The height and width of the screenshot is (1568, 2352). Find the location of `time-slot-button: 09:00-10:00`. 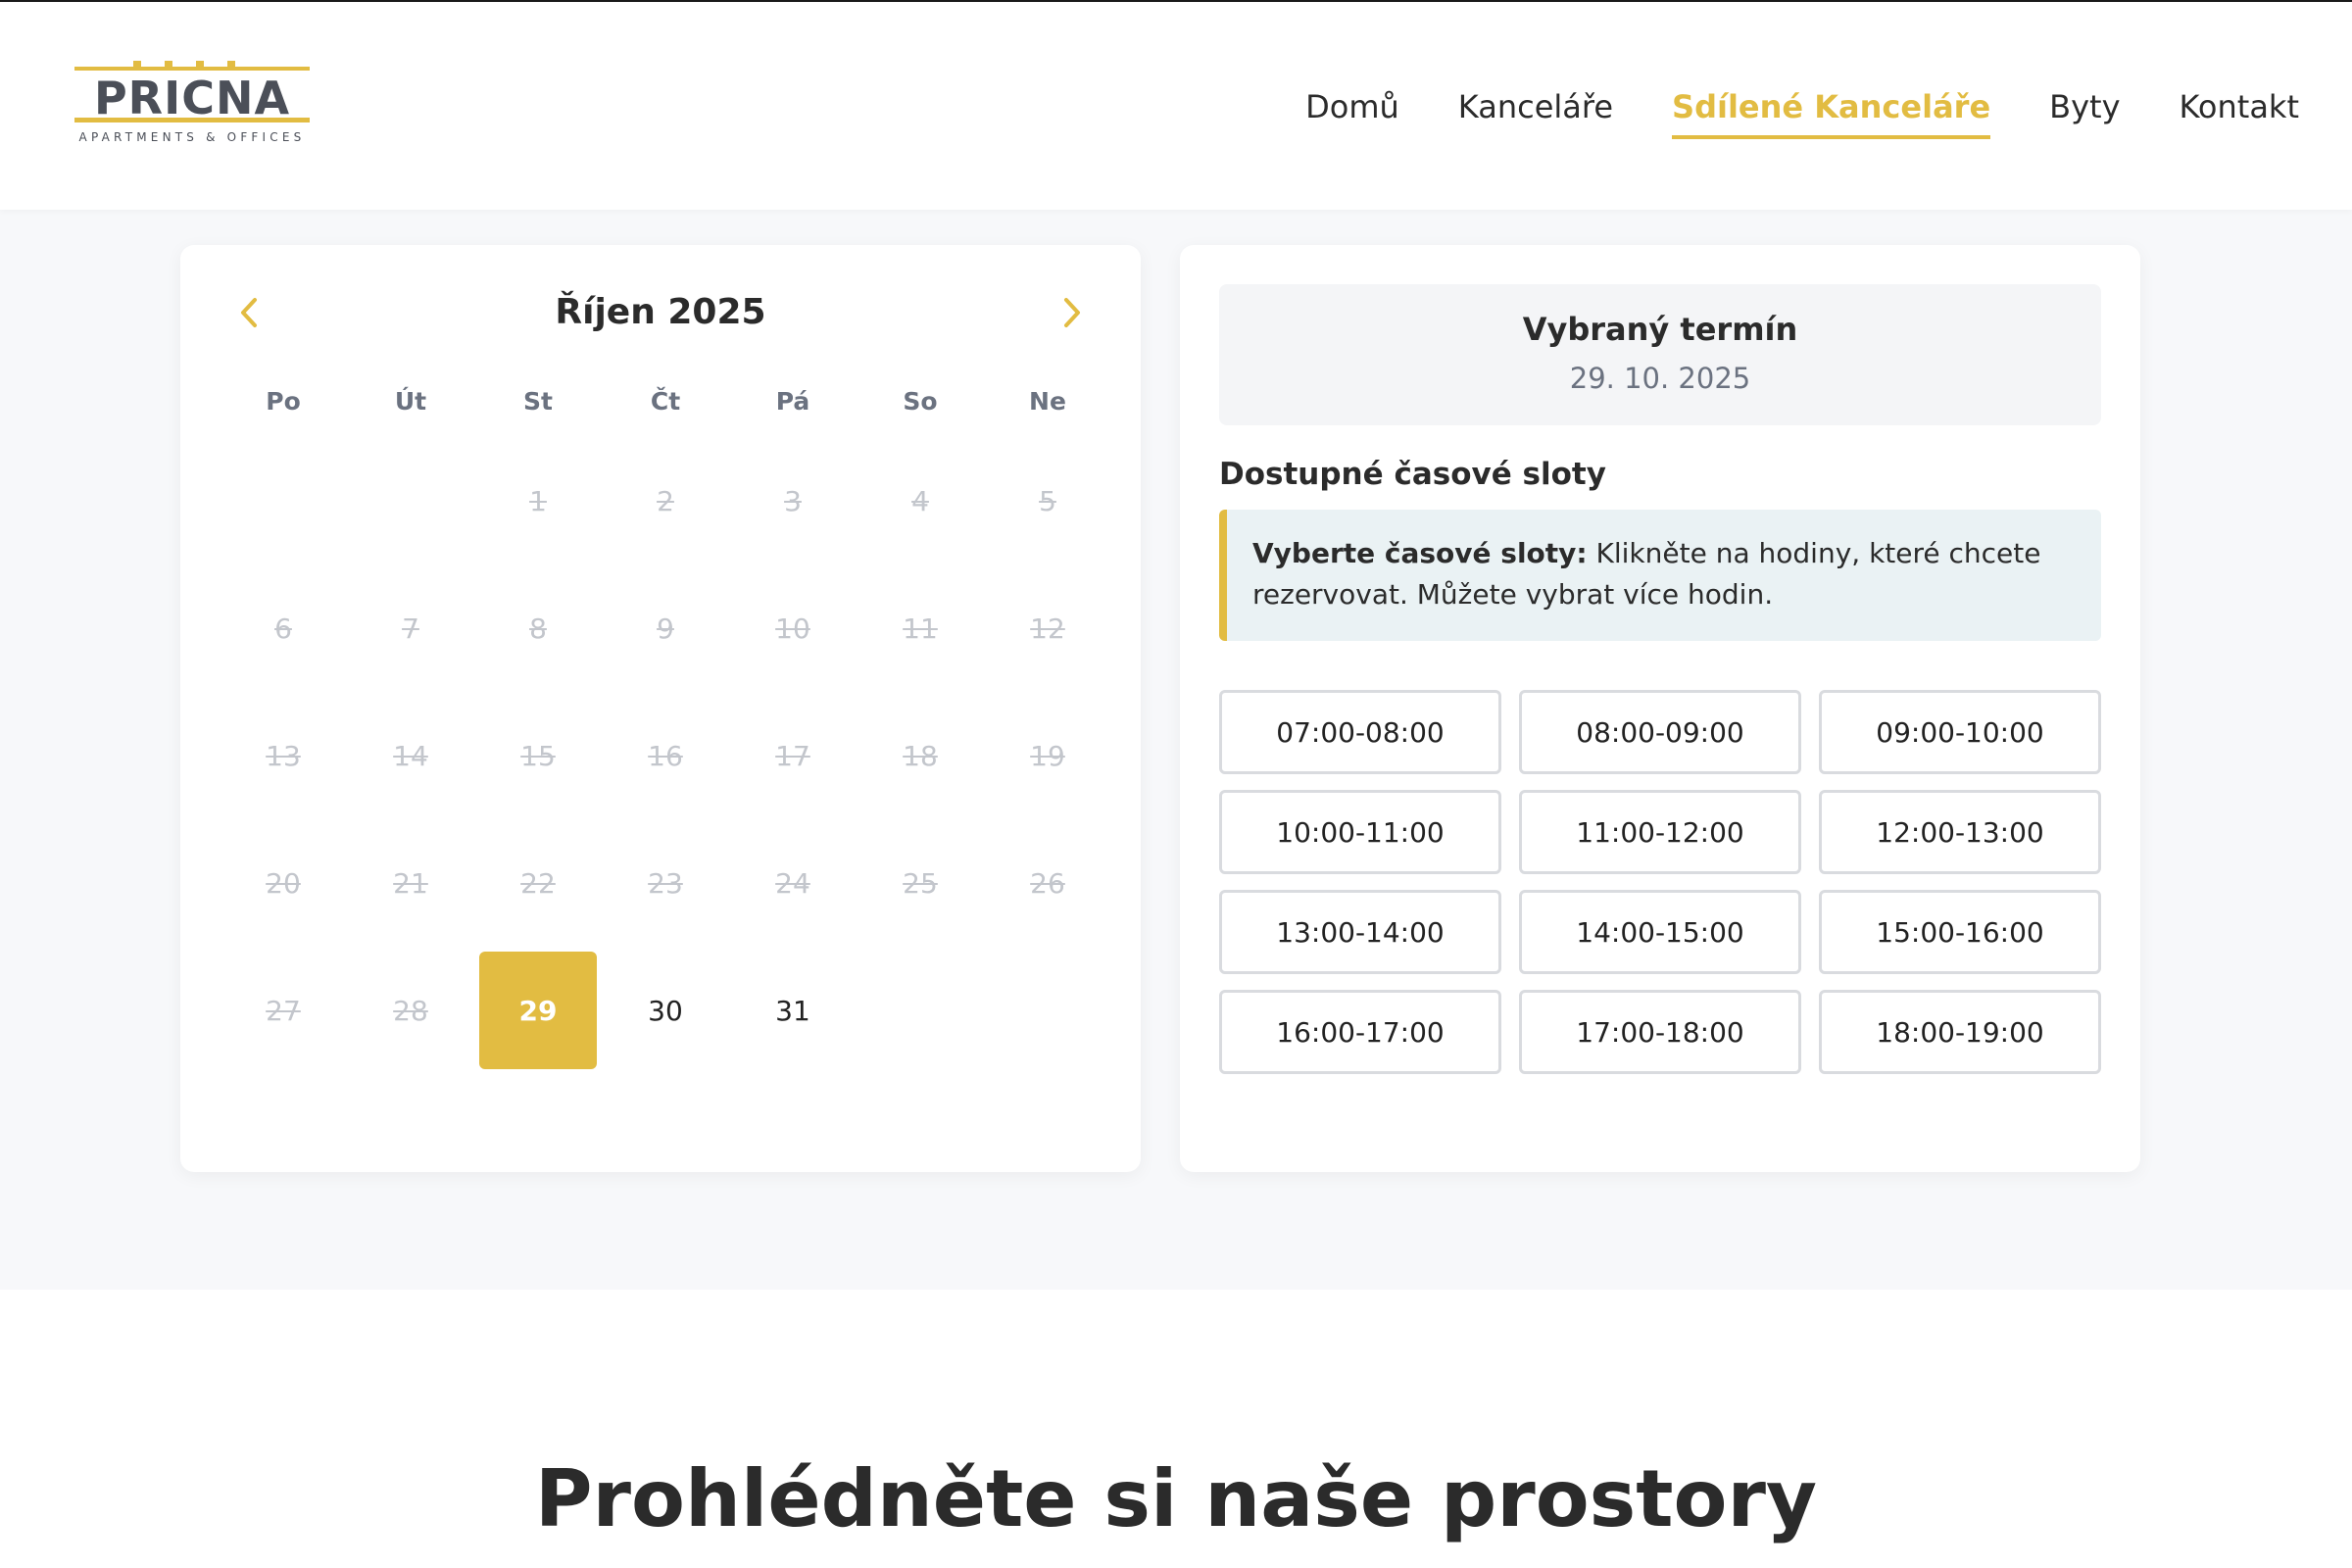

time-slot-button: 09:00-10:00 is located at coordinates (1960, 732).